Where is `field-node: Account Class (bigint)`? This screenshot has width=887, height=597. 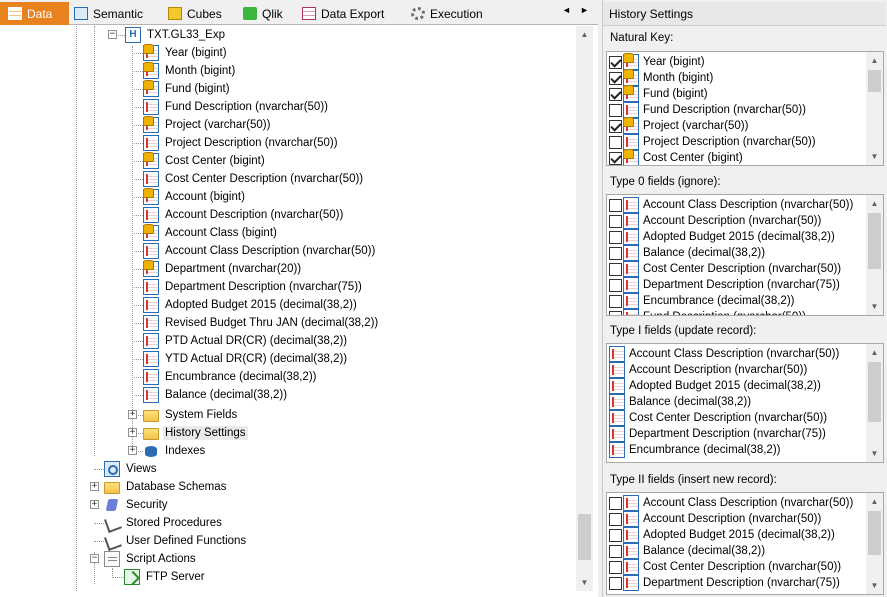 field-node: Account Class (bigint) is located at coordinates (211, 233).